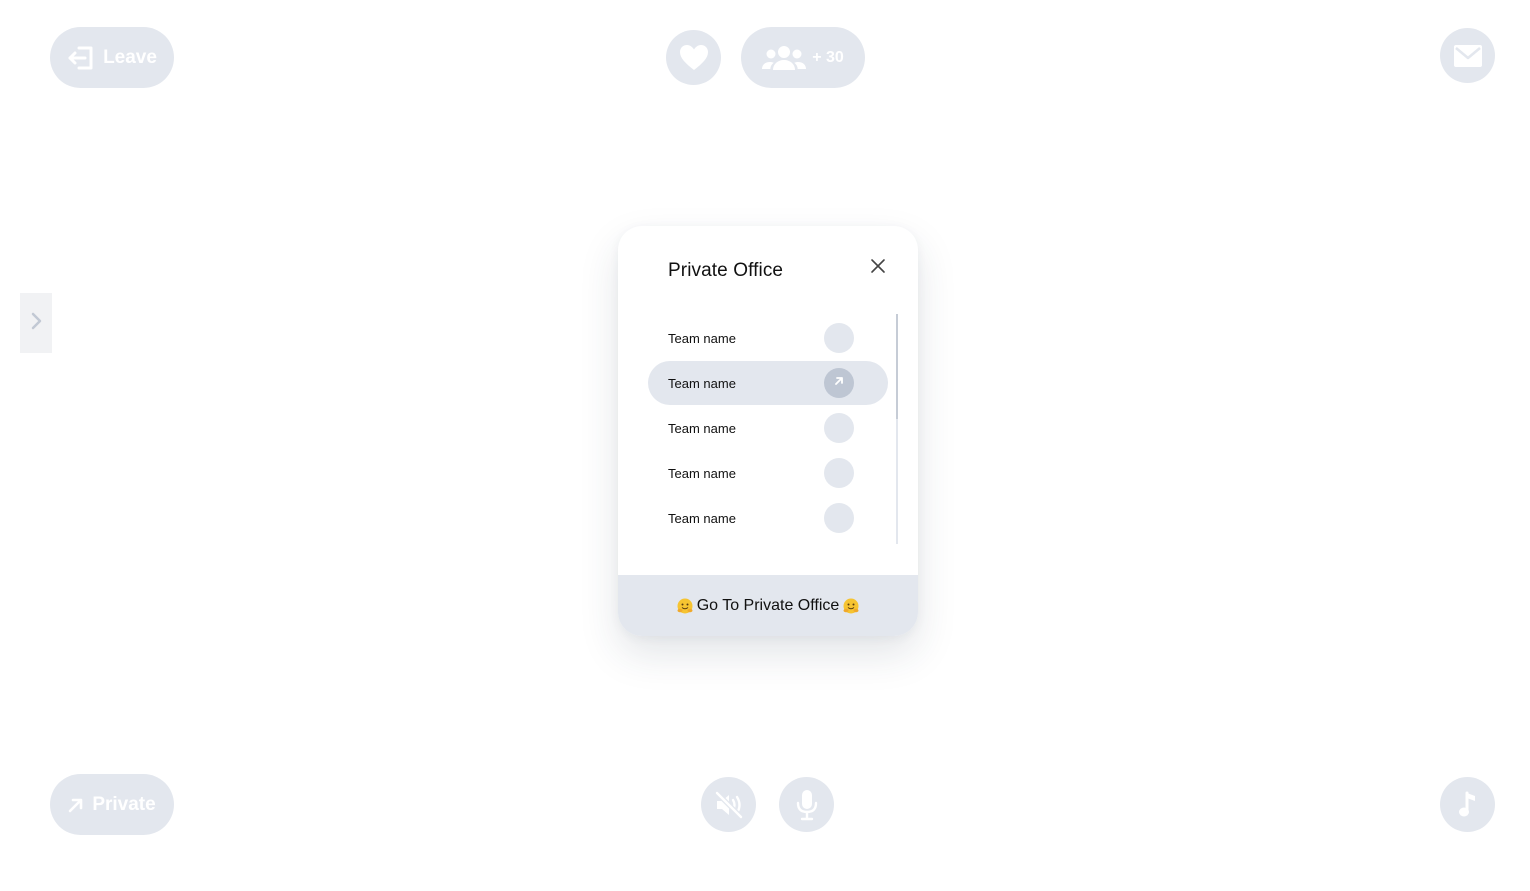  I want to click on heart-icon, so click(694, 57).